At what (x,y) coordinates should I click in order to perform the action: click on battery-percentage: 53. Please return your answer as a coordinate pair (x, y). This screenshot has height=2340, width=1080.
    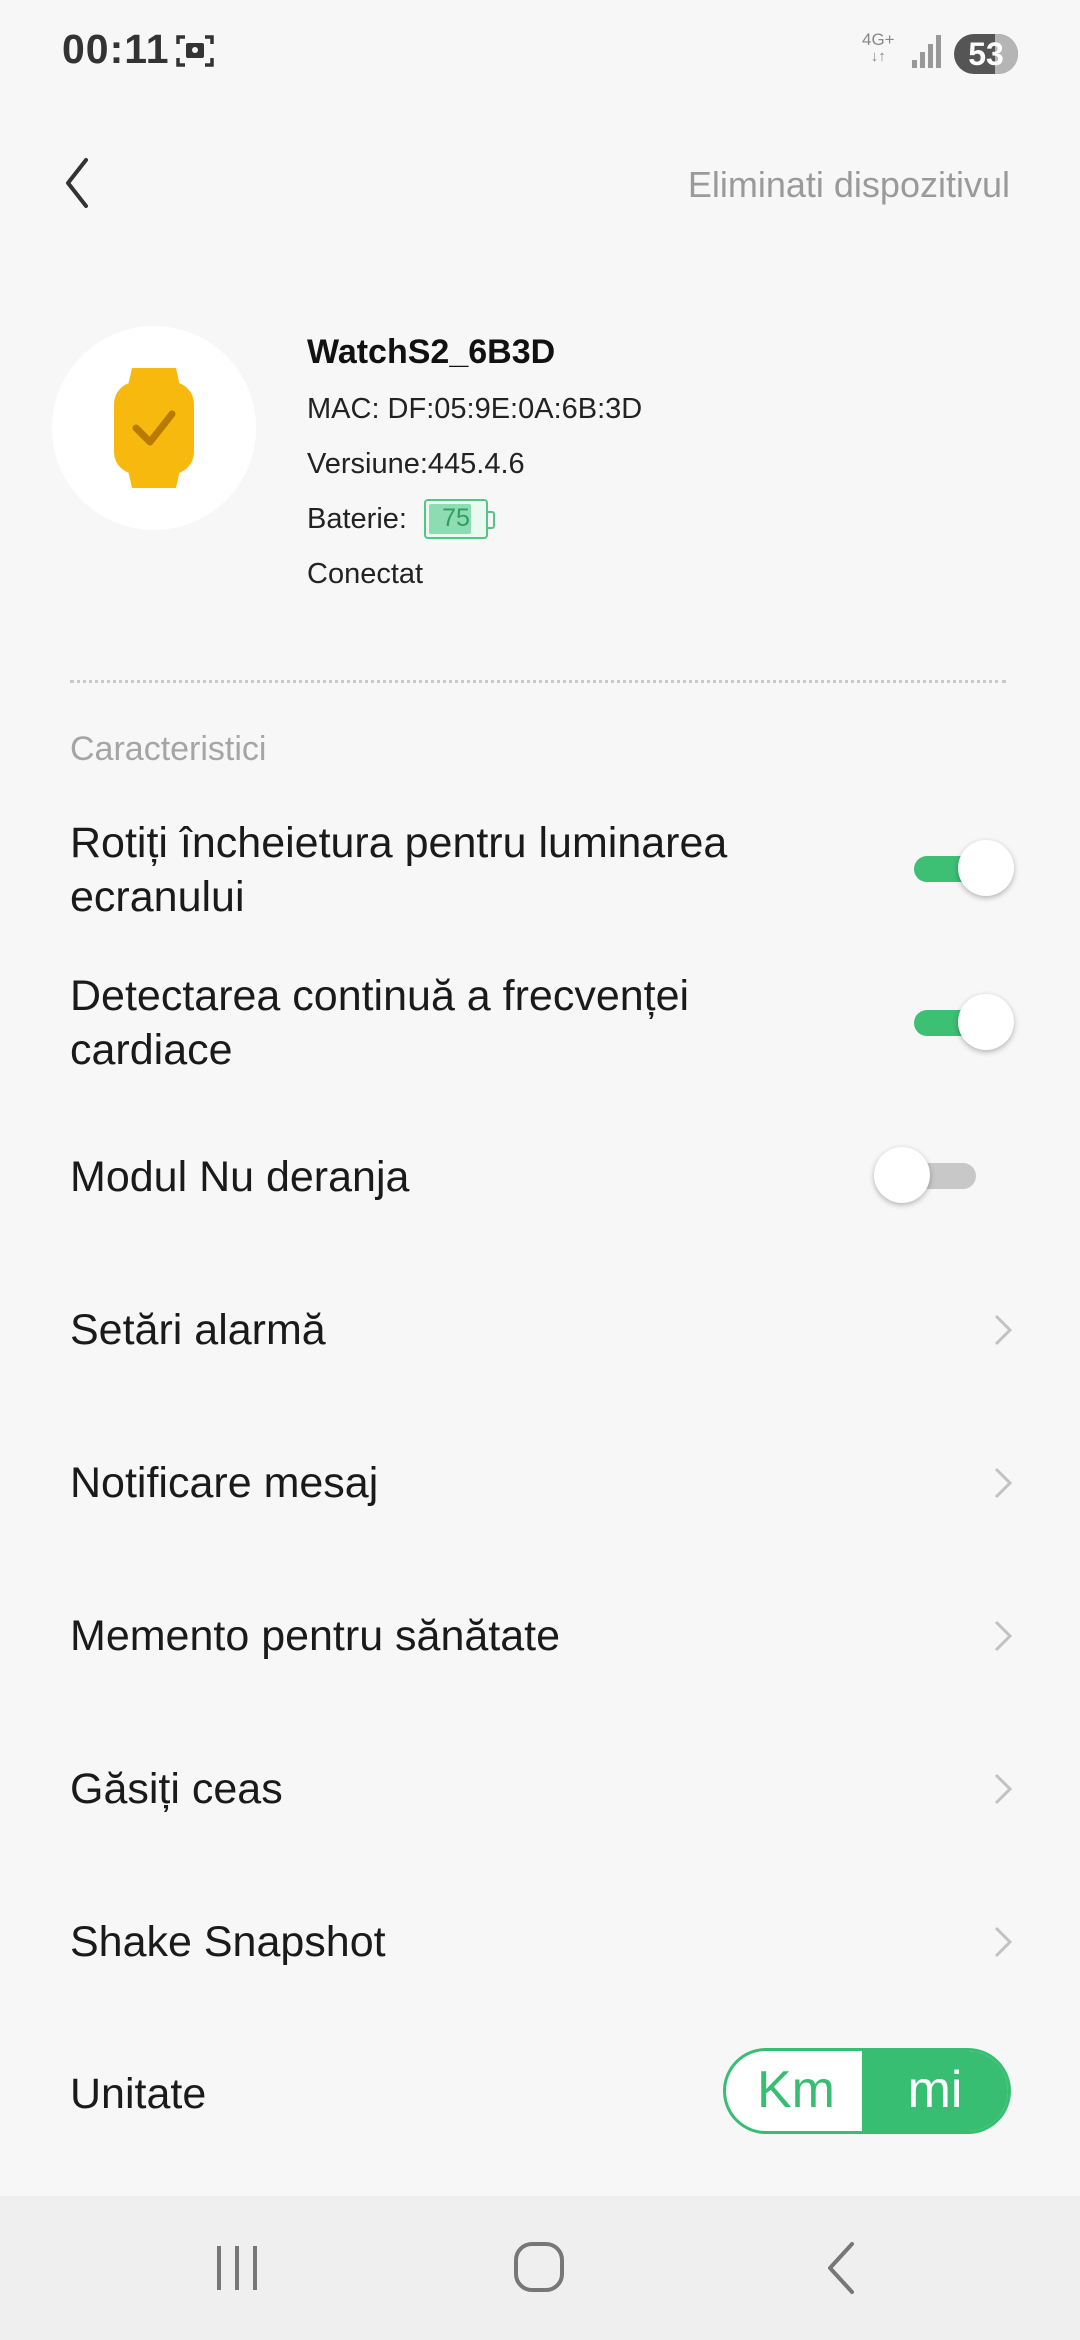
    Looking at the image, I should click on (986, 54).